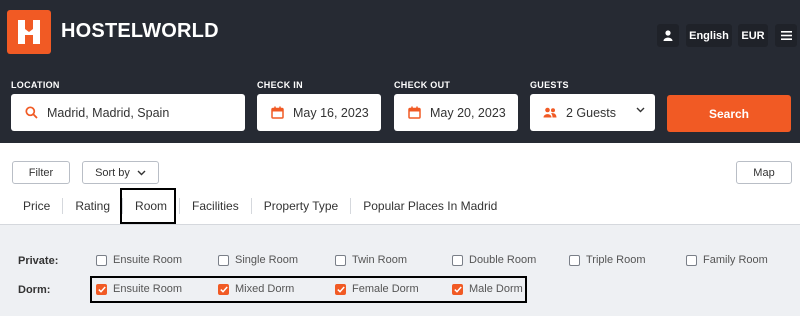 This screenshot has height=316, width=800. I want to click on menu-button, so click(786, 35).